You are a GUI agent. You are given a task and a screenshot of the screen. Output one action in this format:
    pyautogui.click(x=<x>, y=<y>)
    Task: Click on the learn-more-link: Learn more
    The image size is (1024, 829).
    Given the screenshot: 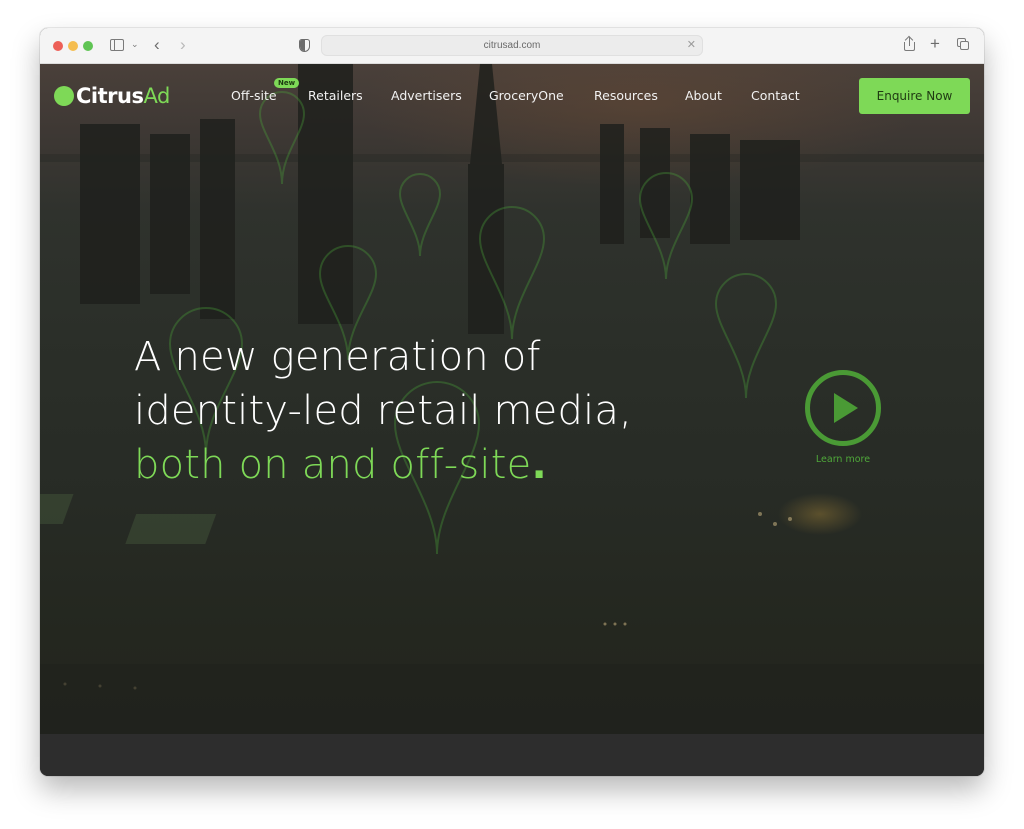 What is the action you would take?
    pyautogui.click(x=843, y=459)
    